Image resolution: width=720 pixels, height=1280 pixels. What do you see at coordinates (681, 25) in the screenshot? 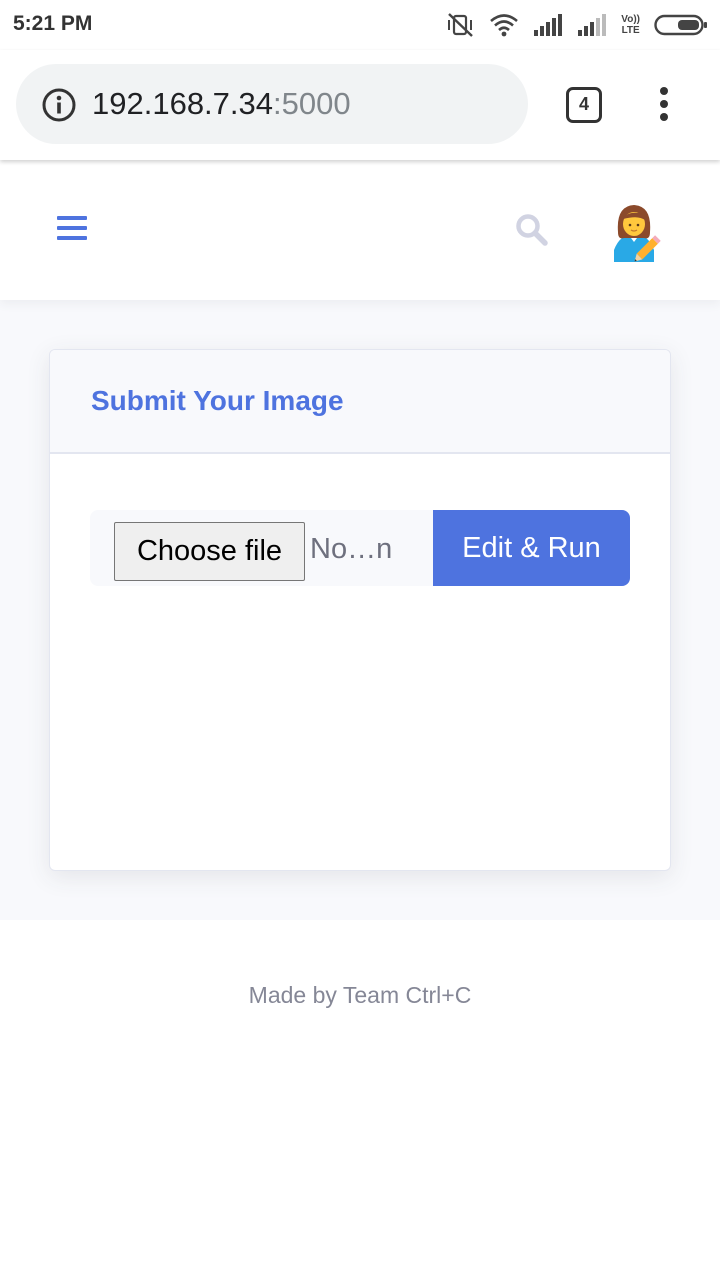
I see `battery-icon` at bounding box center [681, 25].